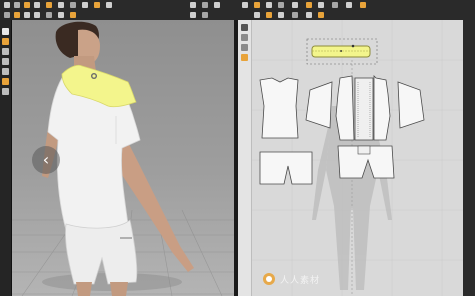  I want to click on object-browser-icon, so click(5, 31).